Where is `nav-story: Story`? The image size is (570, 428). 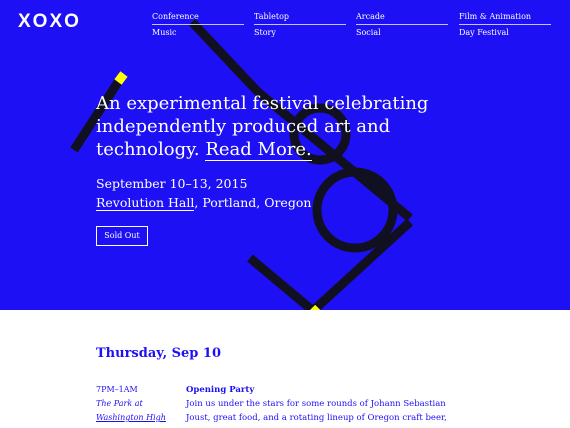
nav-story: Story is located at coordinates (300, 34).